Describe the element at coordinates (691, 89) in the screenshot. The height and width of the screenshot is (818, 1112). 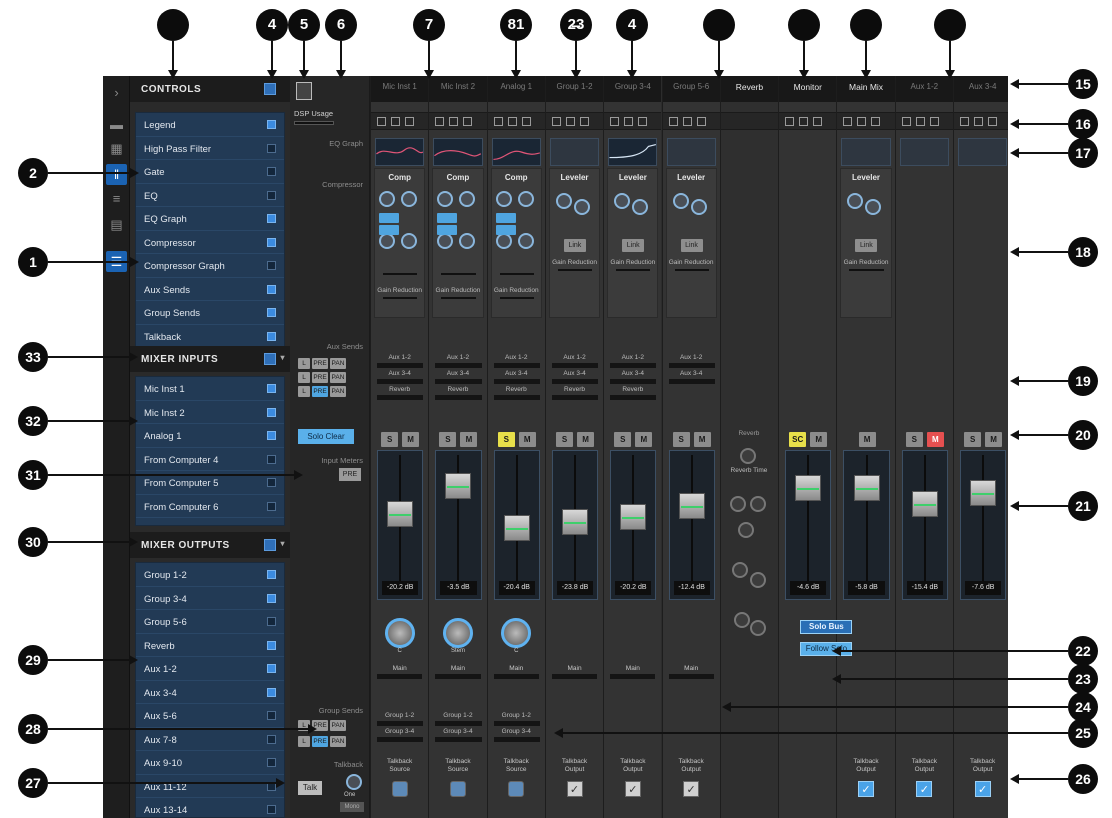
I see `channel-name: Group 5-6` at that location.